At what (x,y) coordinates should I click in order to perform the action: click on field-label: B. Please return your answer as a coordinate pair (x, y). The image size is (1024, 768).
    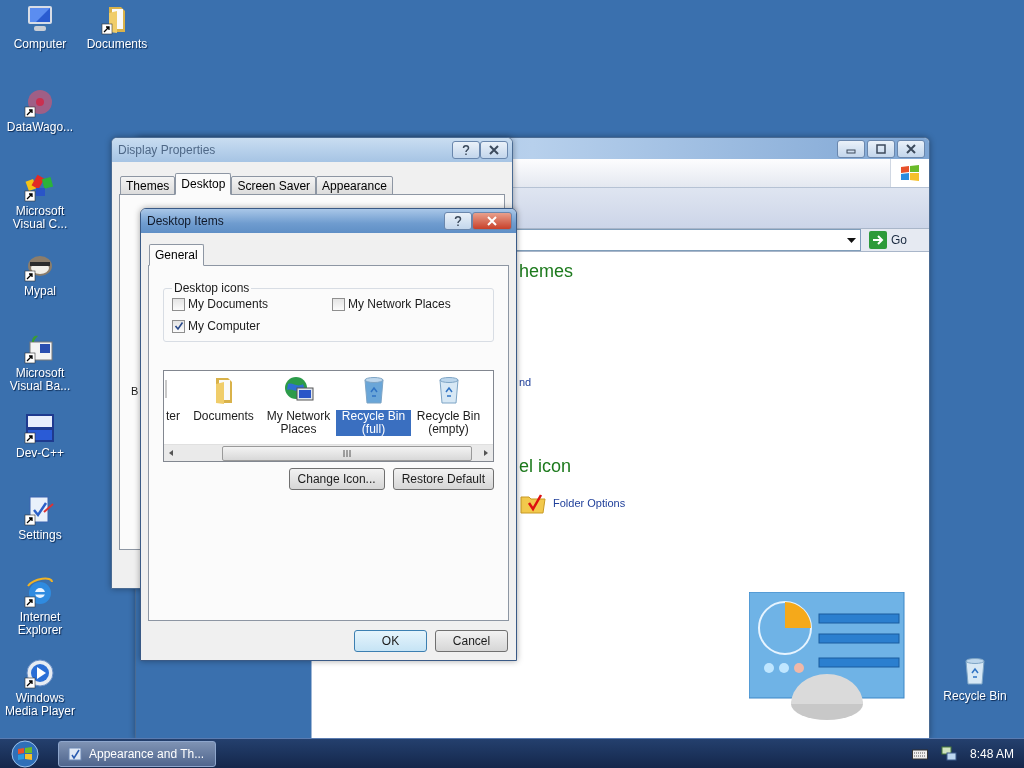
    Looking at the image, I should click on (135, 391).